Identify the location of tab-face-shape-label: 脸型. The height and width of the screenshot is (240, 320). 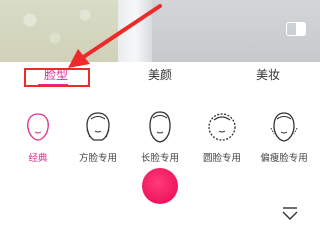
(55, 75).